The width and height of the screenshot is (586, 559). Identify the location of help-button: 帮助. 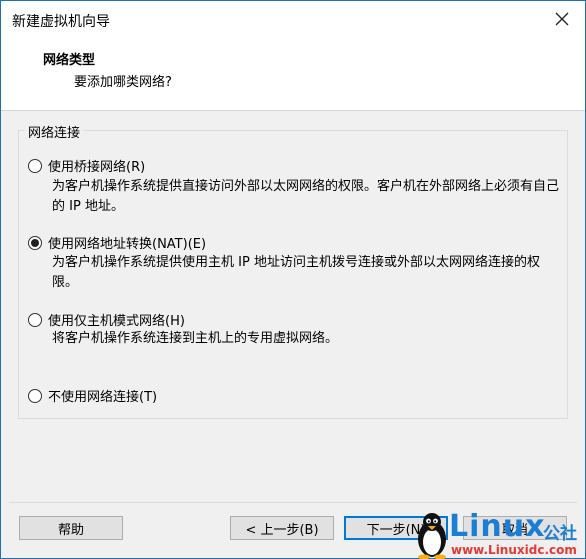
(71, 528).